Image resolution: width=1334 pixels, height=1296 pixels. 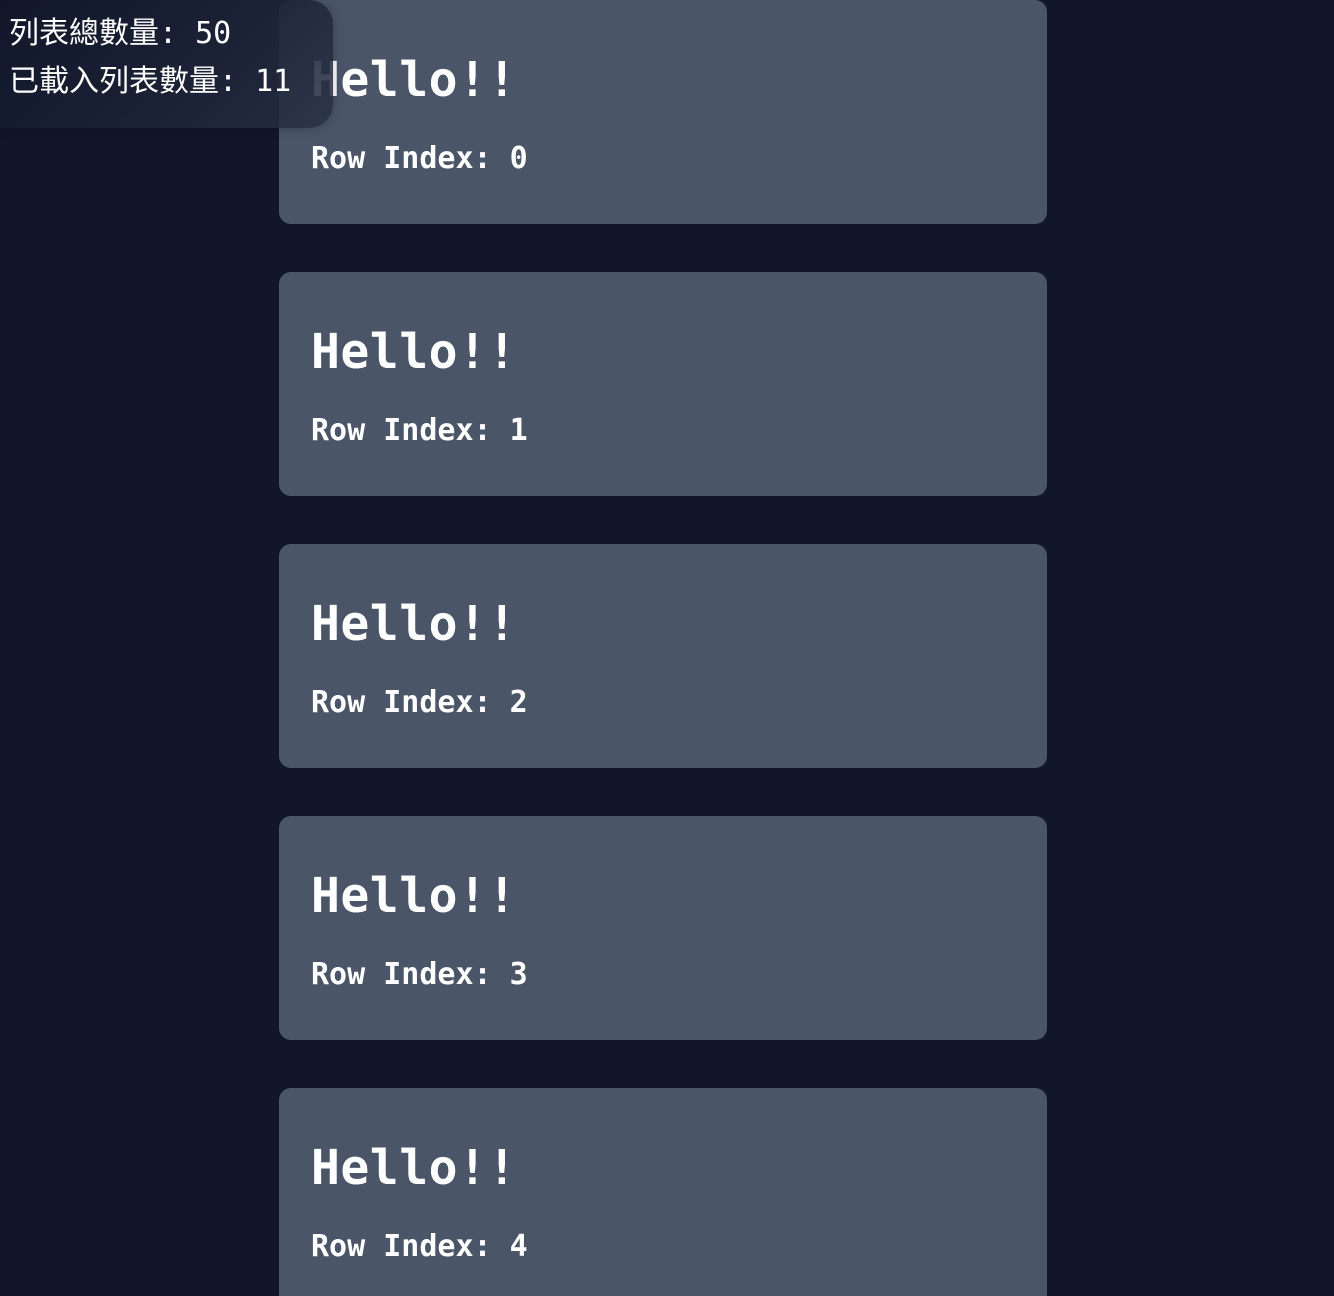 What do you see at coordinates (419, 158) in the screenshot?
I see `row-index-label: Row Index: 0` at bounding box center [419, 158].